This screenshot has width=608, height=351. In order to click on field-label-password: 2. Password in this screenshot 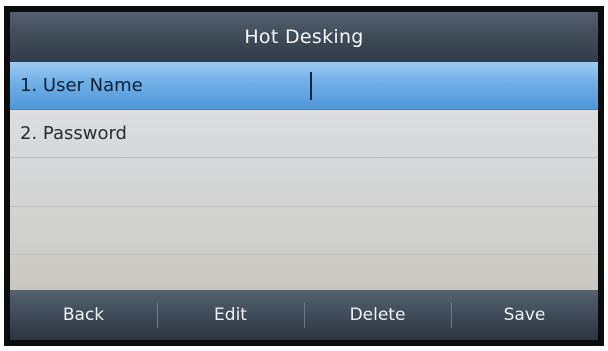, I will do `click(73, 133)`.